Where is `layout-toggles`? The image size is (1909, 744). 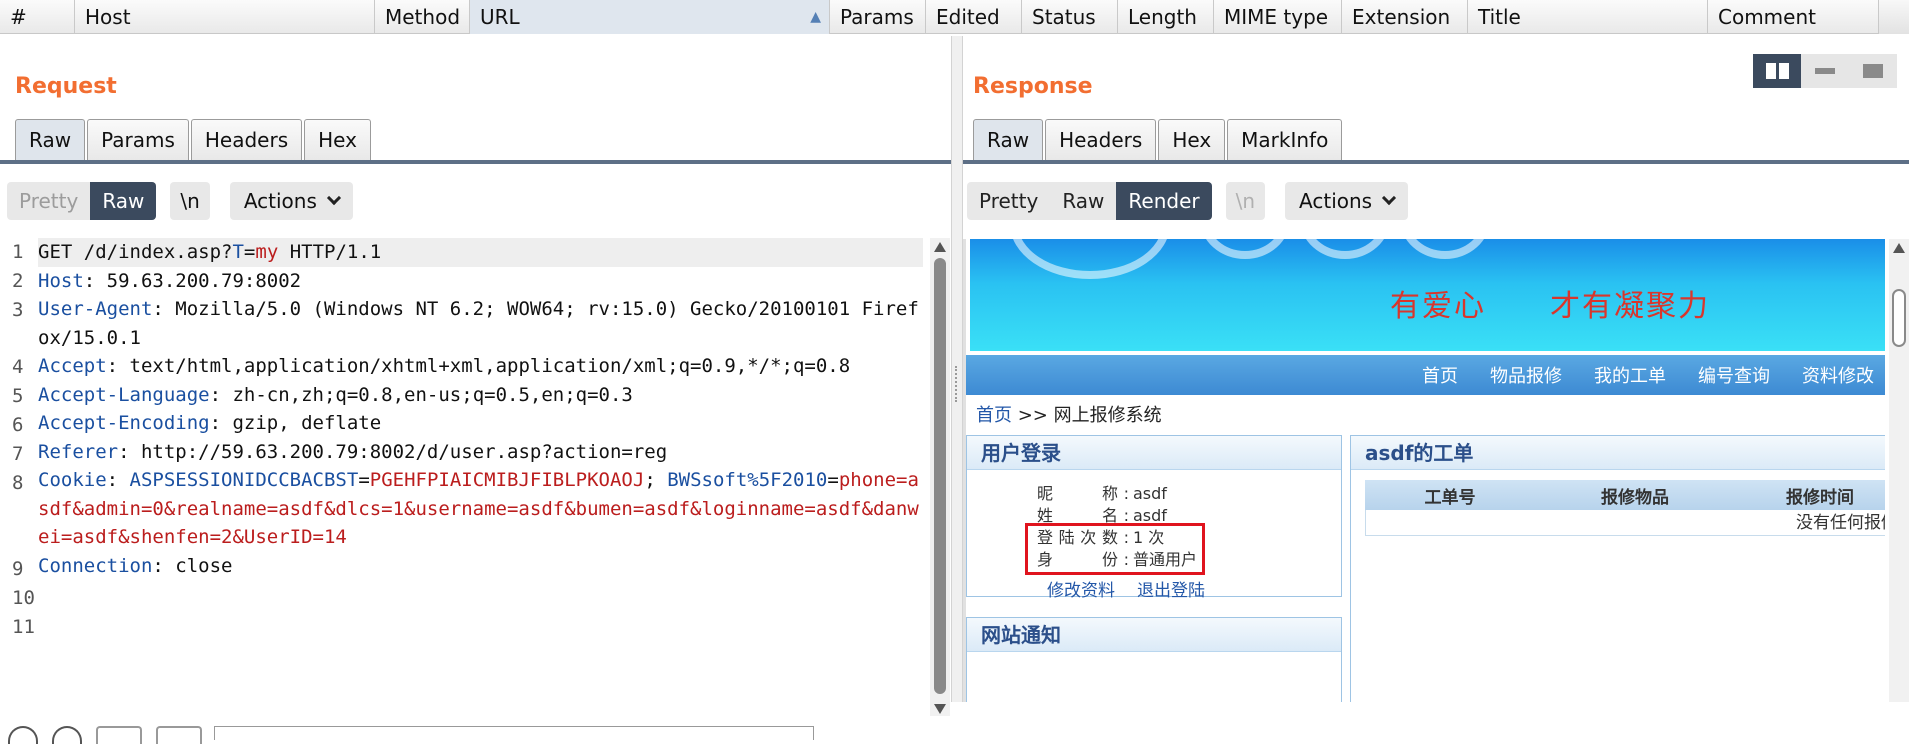 layout-toggles is located at coordinates (1825, 71).